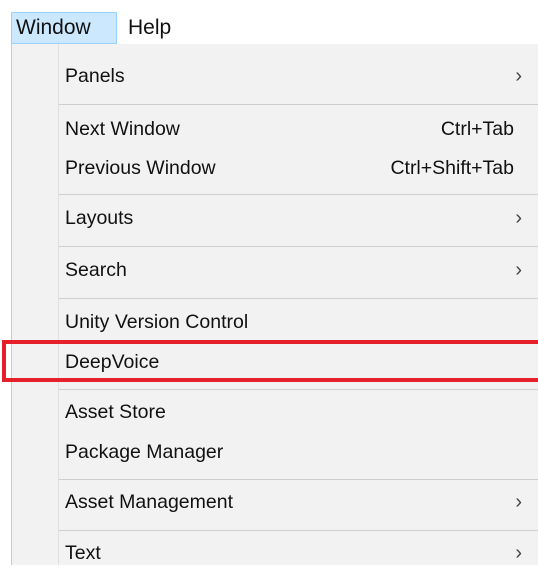 The image size is (538, 571). I want to click on menu-item-label: DeepVoice, so click(112, 362).